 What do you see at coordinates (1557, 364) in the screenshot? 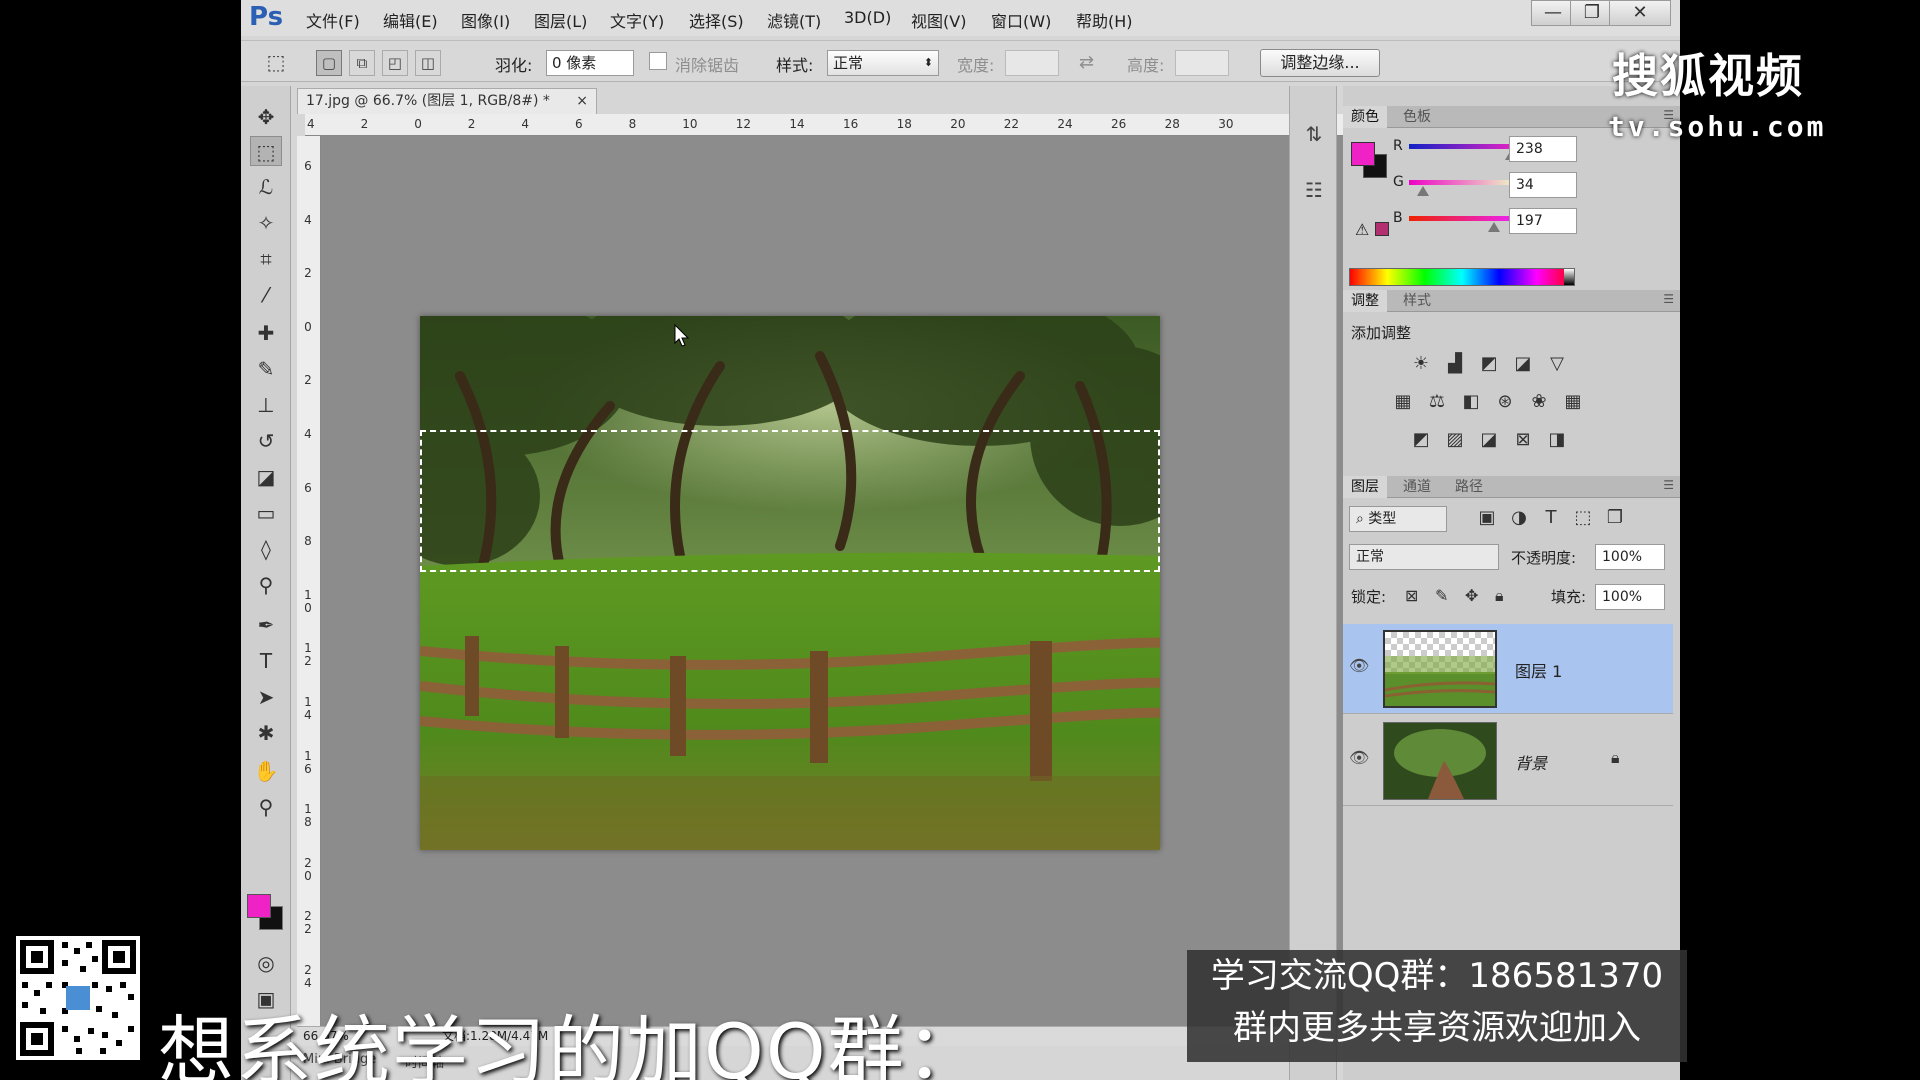
I see `vibrance-icon: ▽` at bounding box center [1557, 364].